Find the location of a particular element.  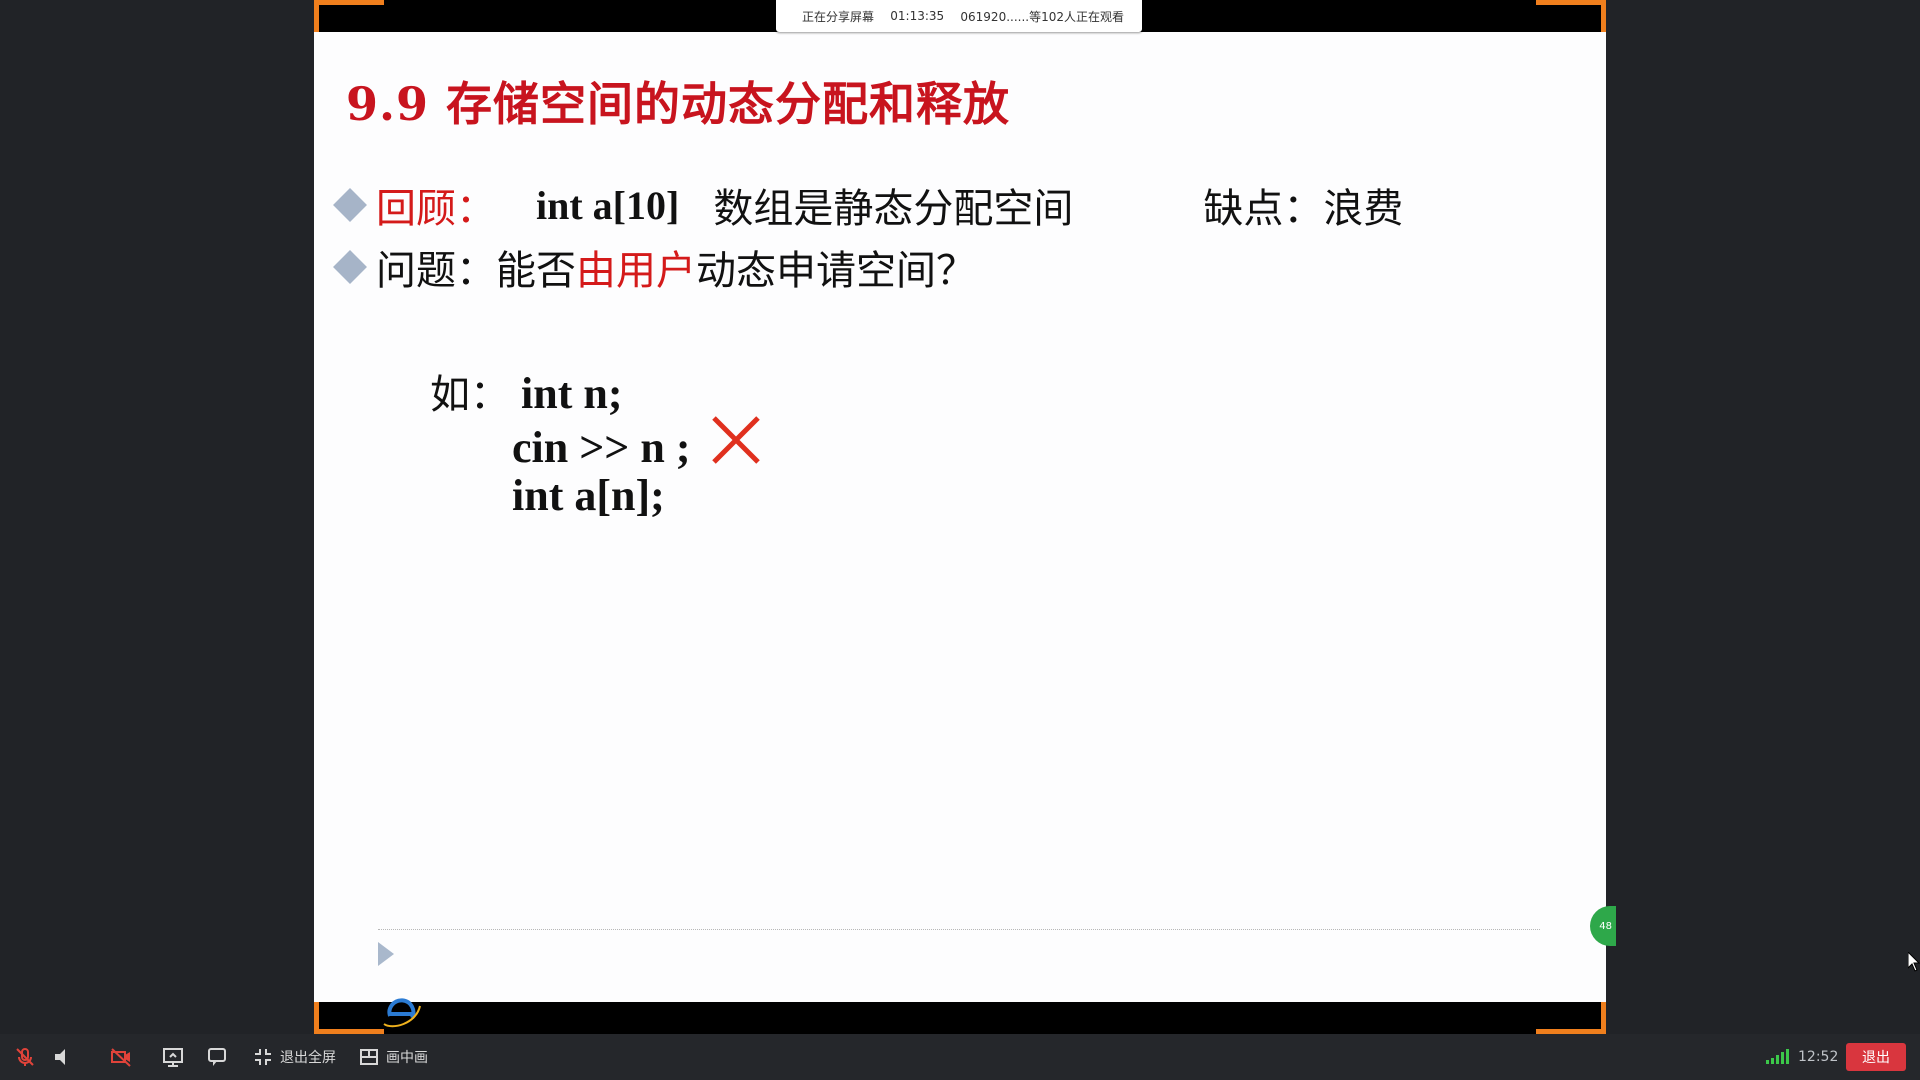

camera-button is located at coordinates (121, 1057).